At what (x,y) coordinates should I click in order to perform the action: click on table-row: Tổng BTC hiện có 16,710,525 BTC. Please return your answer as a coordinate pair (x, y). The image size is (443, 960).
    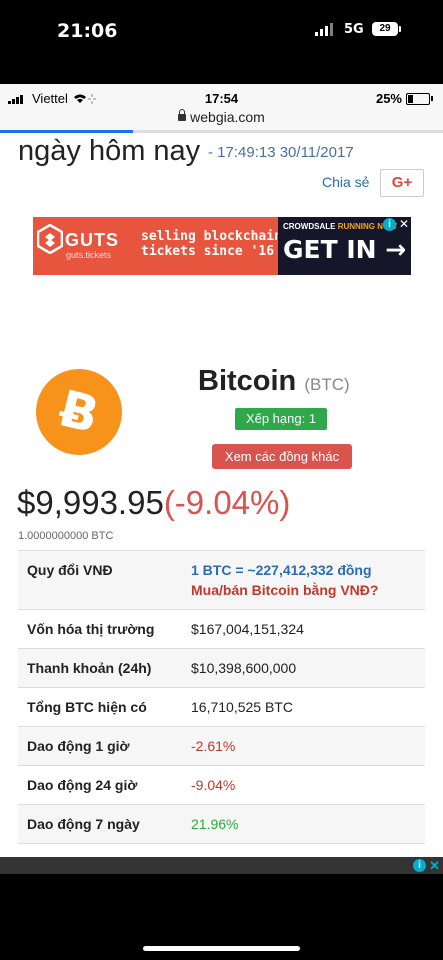
    Looking at the image, I should click on (221, 707).